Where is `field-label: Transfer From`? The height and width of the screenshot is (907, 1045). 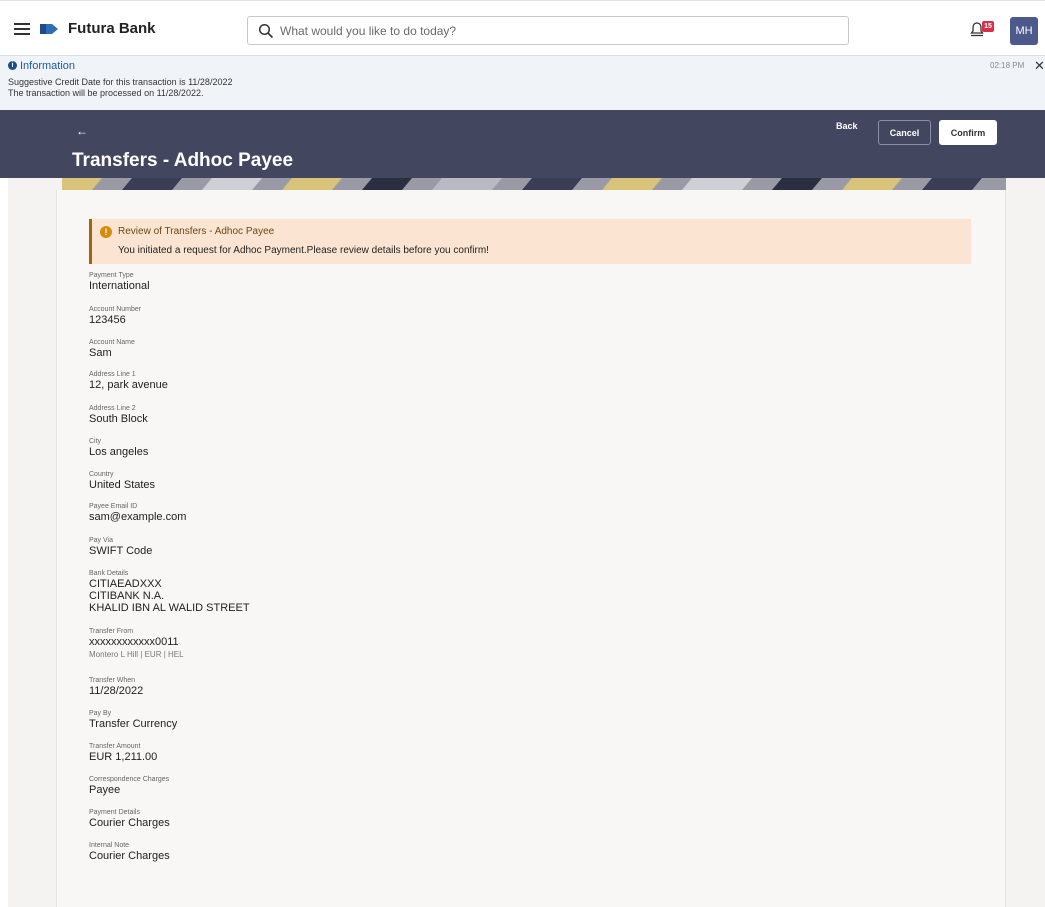
field-label: Transfer From is located at coordinates (111, 631).